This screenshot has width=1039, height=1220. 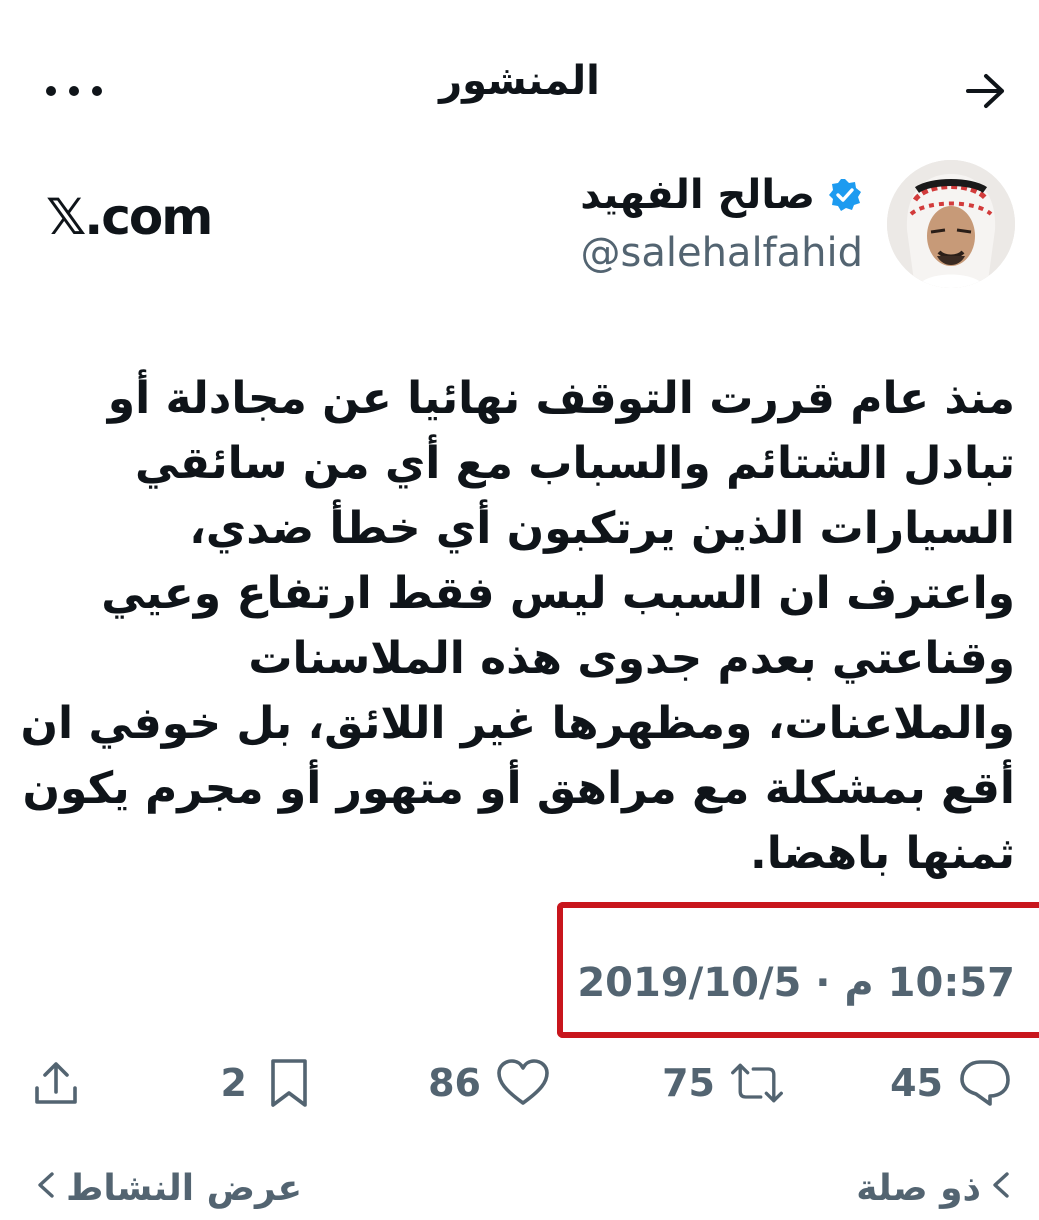 I want to click on reply-svg, so click(x=985, y=1083).